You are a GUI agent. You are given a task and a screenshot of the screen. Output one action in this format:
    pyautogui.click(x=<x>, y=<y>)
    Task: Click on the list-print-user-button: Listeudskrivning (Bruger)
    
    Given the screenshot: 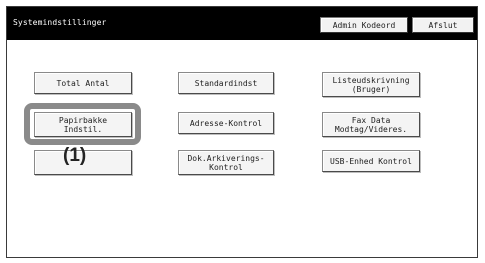 What is the action you would take?
    pyautogui.click(x=371, y=84)
    